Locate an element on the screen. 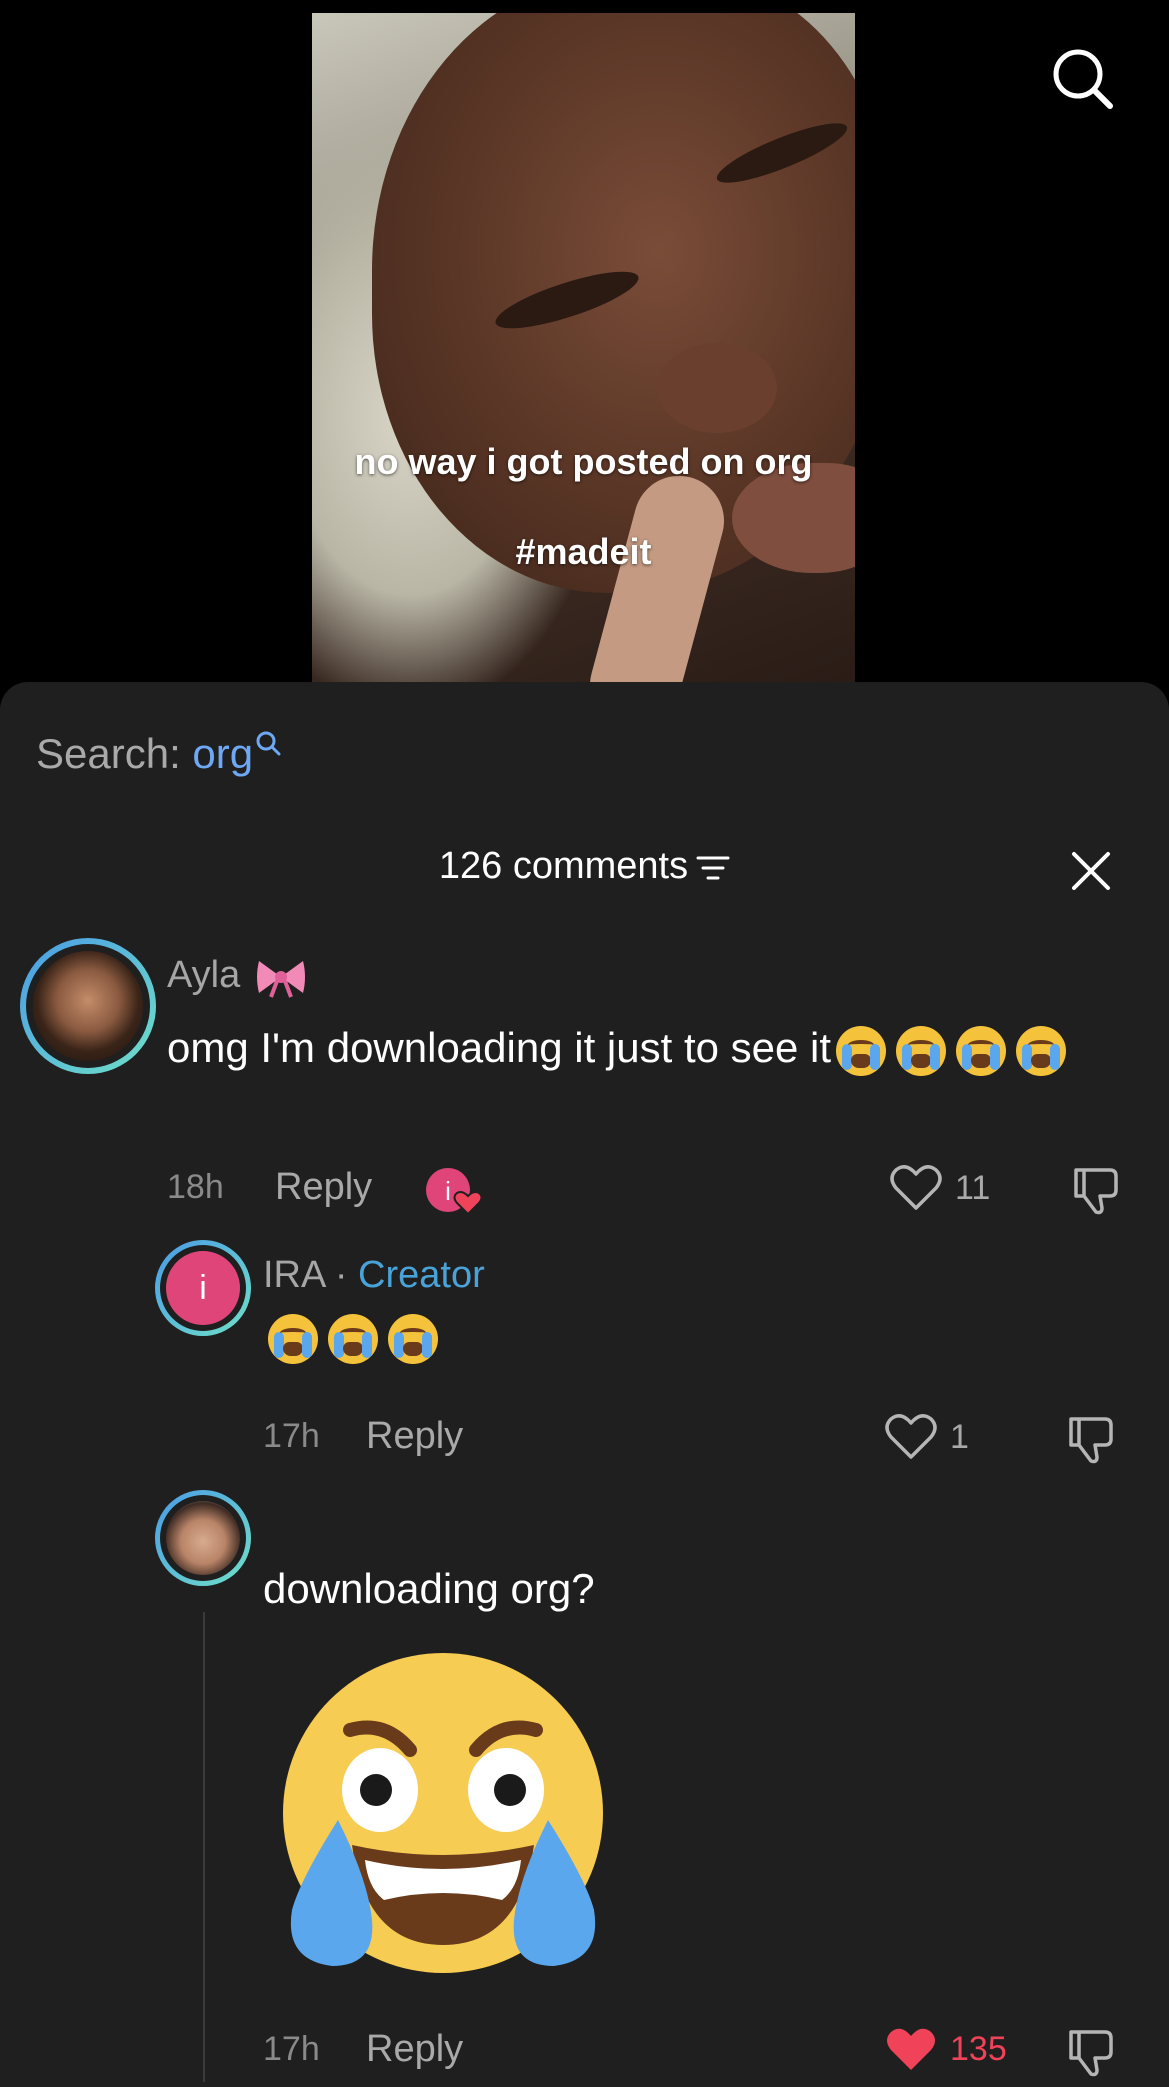 This screenshot has height=2087, width=1169. comment-text-content: omg I'm downloading it just to see it is located at coordinates (499, 1047).